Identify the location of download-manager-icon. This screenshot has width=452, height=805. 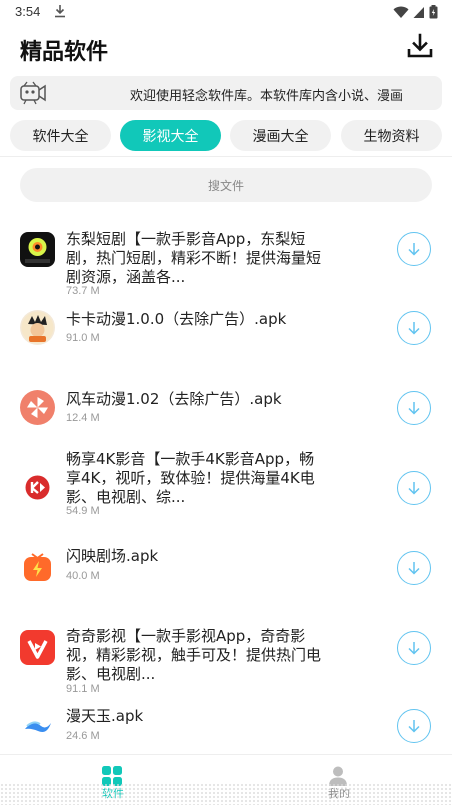
(420, 46).